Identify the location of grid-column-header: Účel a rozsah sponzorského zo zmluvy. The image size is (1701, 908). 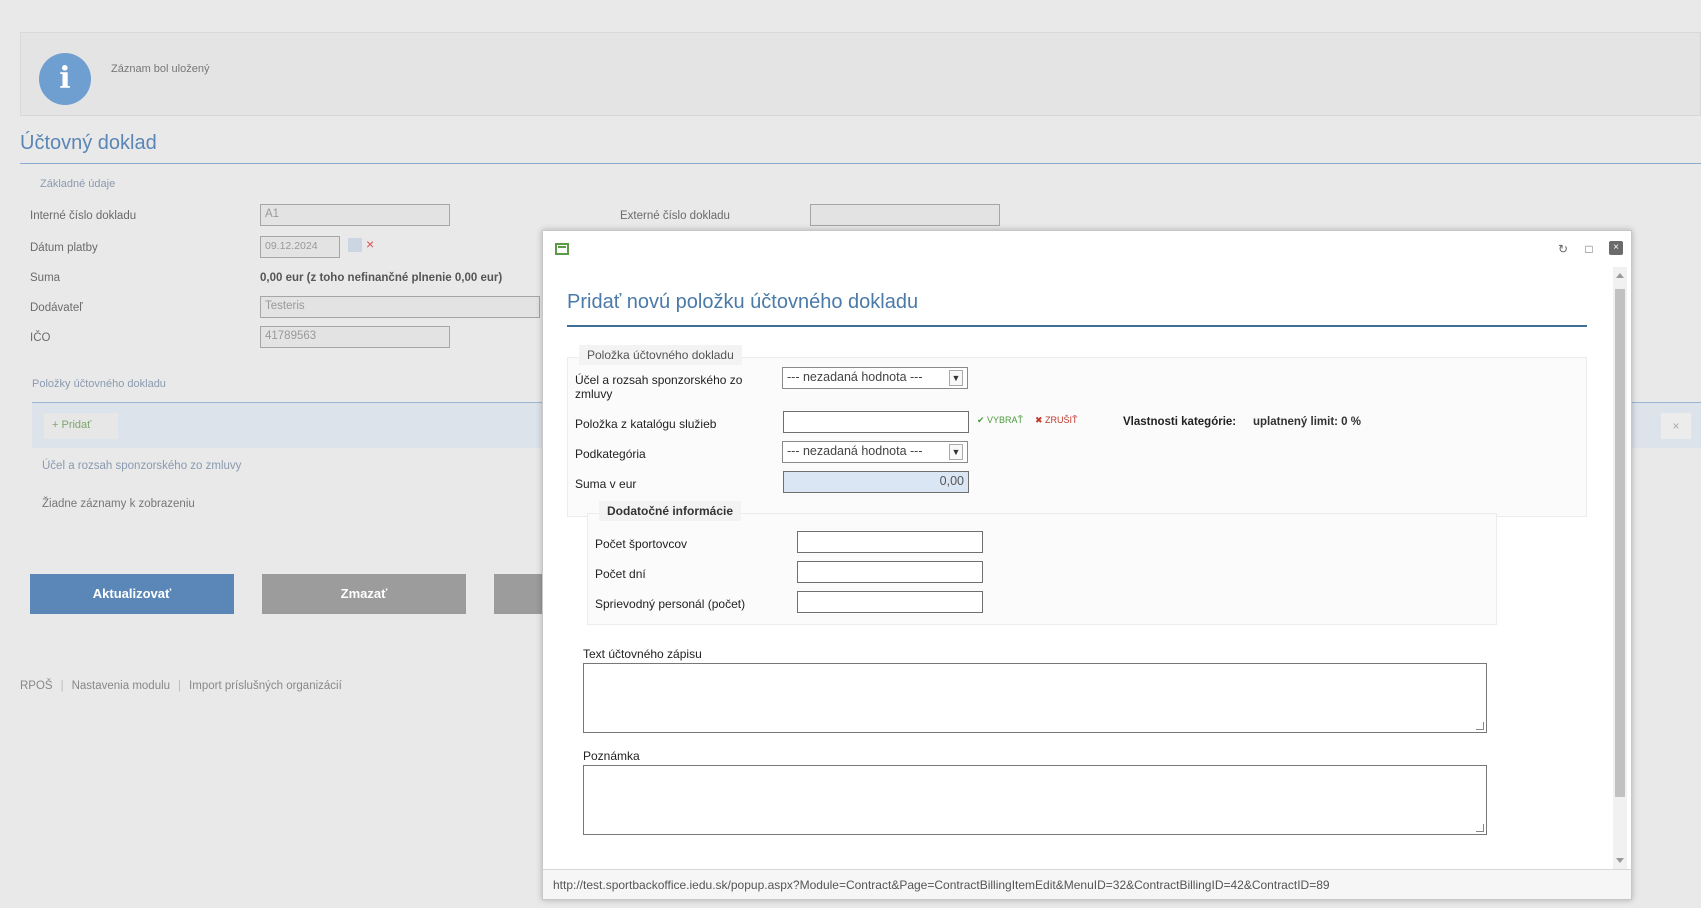
(142, 466).